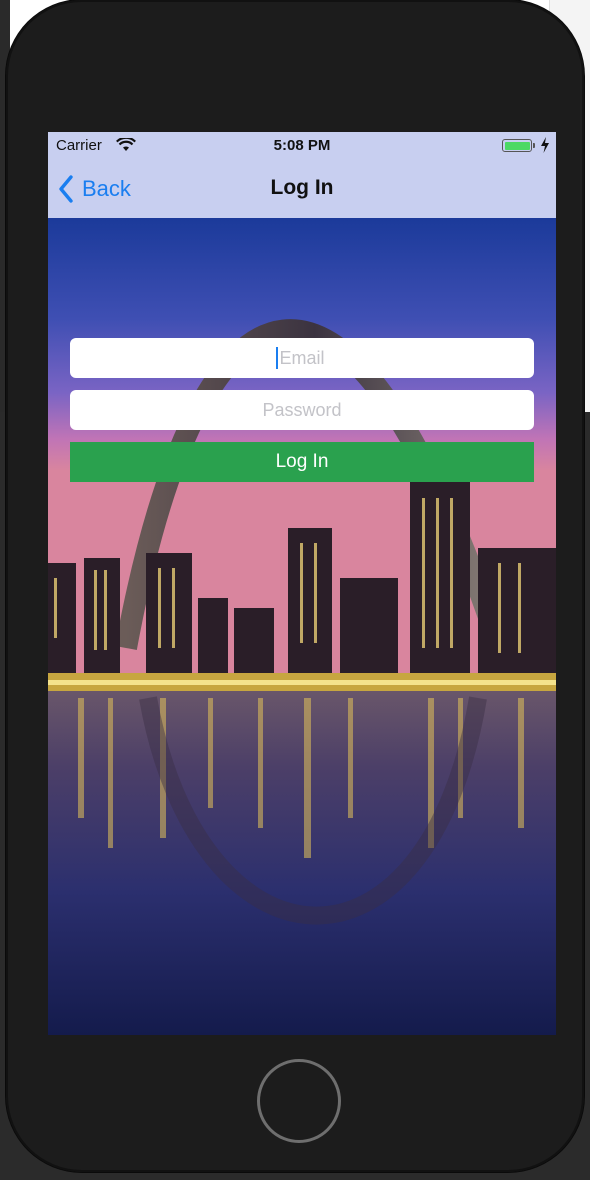 Image resolution: width=590 pixels, height=1180 pixels. What do you see at coordinates (299, 1101) in the screenshot?
I see `home-button` at bounding box center [299, 1101].